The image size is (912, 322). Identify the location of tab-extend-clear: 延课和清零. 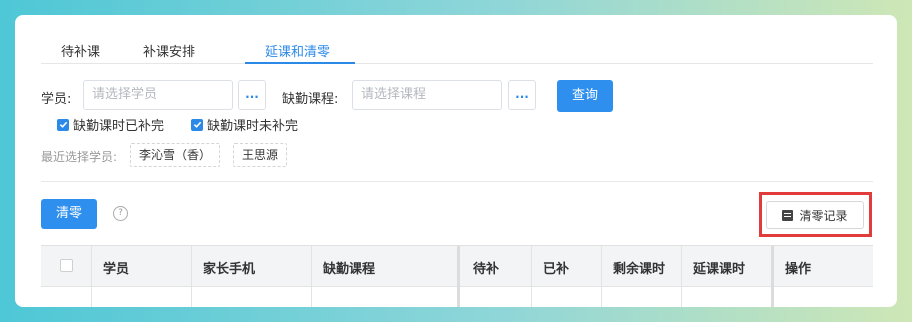
(297, 50).